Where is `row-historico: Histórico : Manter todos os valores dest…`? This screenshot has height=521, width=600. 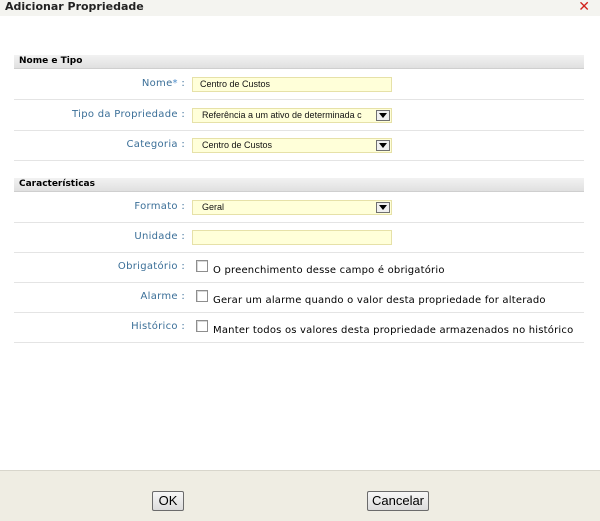
row-historico: Histórico : Manter todos os valores dest… is located at coordinates (299, 327).